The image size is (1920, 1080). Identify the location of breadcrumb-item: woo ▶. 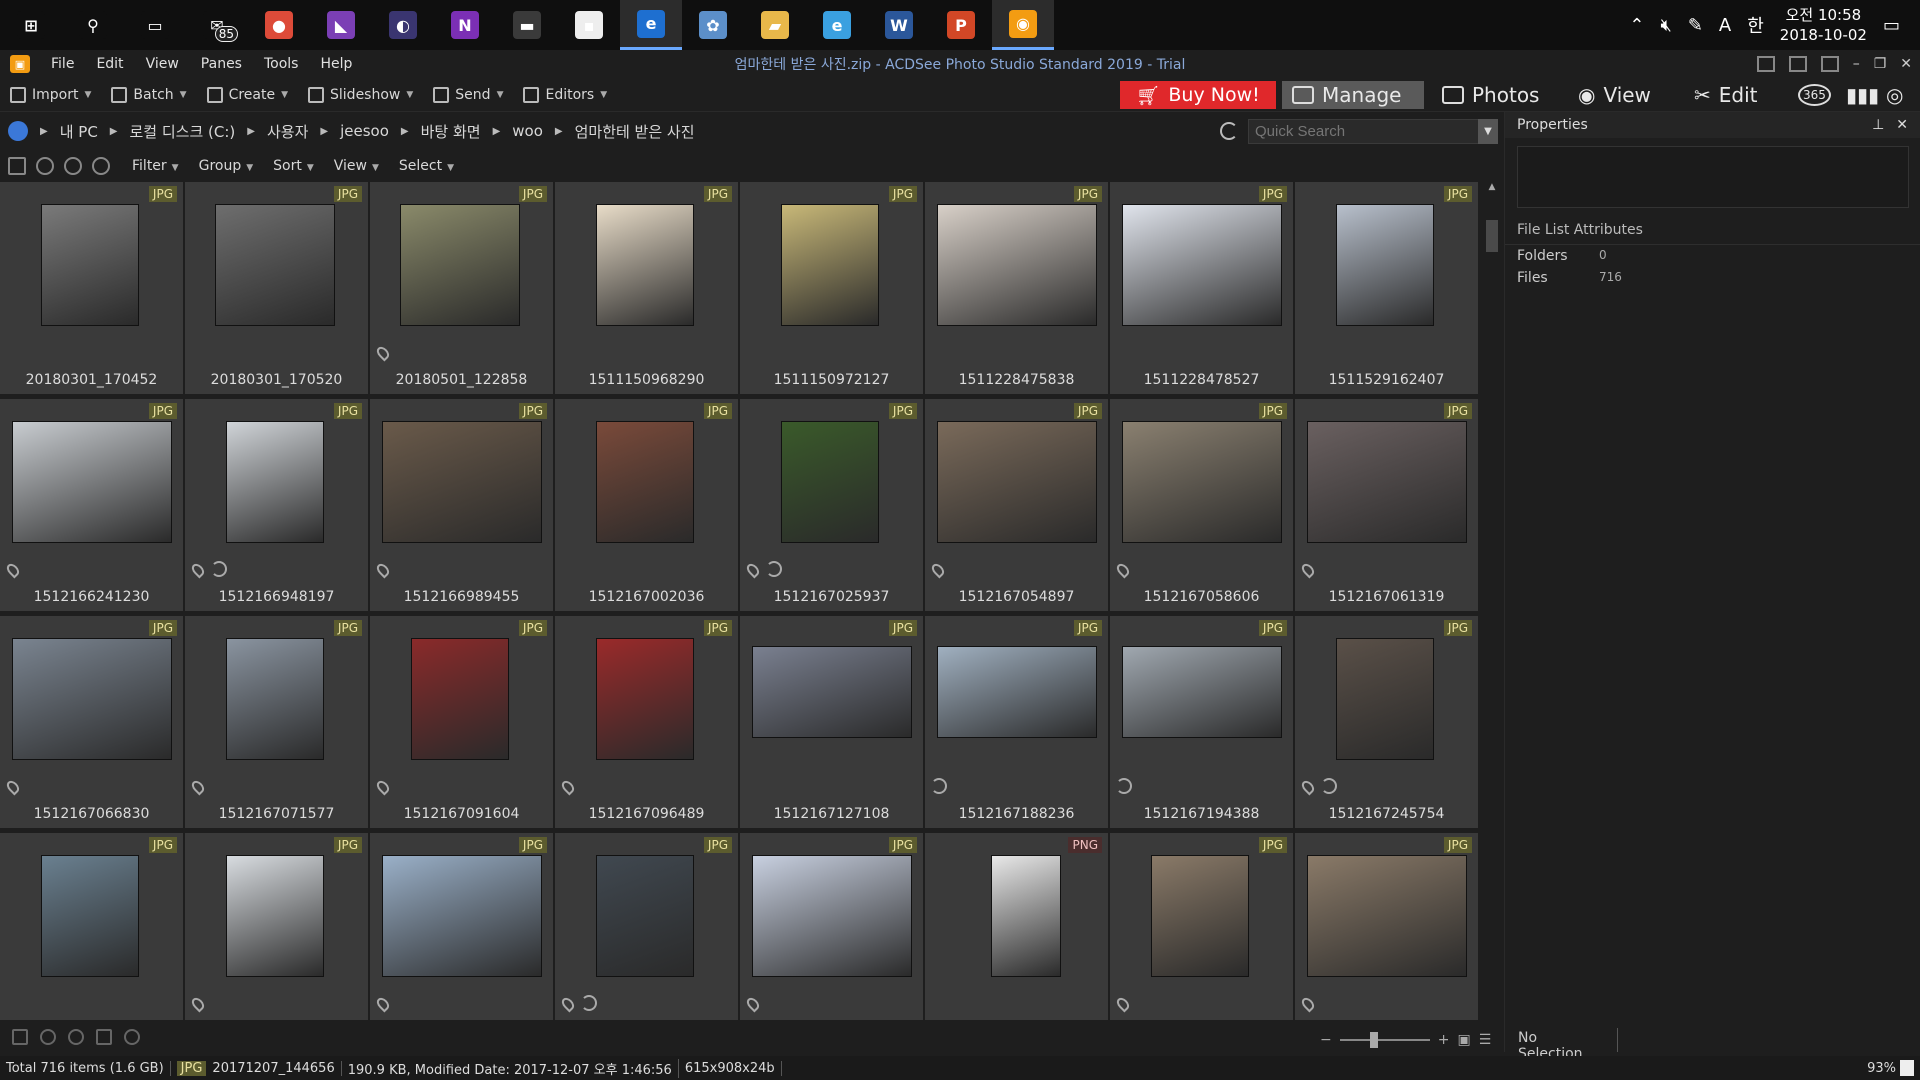
(543, 131).